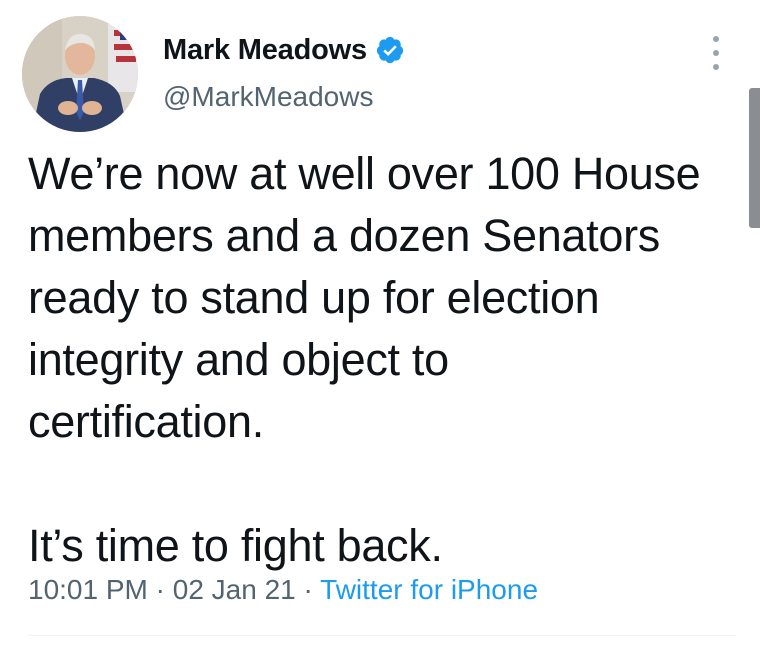 Image resolution: width=760 pixels, height=658 pixels. What do you see at coordinates (265, 50) in the screenshot?
I see `author-display-name: Mark Meadows` at bounding box center [265, 50].